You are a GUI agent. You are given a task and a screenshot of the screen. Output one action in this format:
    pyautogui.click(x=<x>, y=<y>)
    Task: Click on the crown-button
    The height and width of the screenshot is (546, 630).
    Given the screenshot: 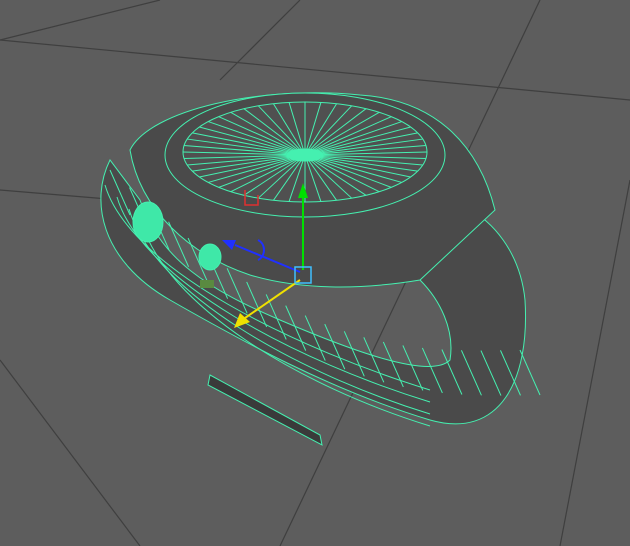 What is the action you would take?
    pyautogui.click(x=148, y=222)
    